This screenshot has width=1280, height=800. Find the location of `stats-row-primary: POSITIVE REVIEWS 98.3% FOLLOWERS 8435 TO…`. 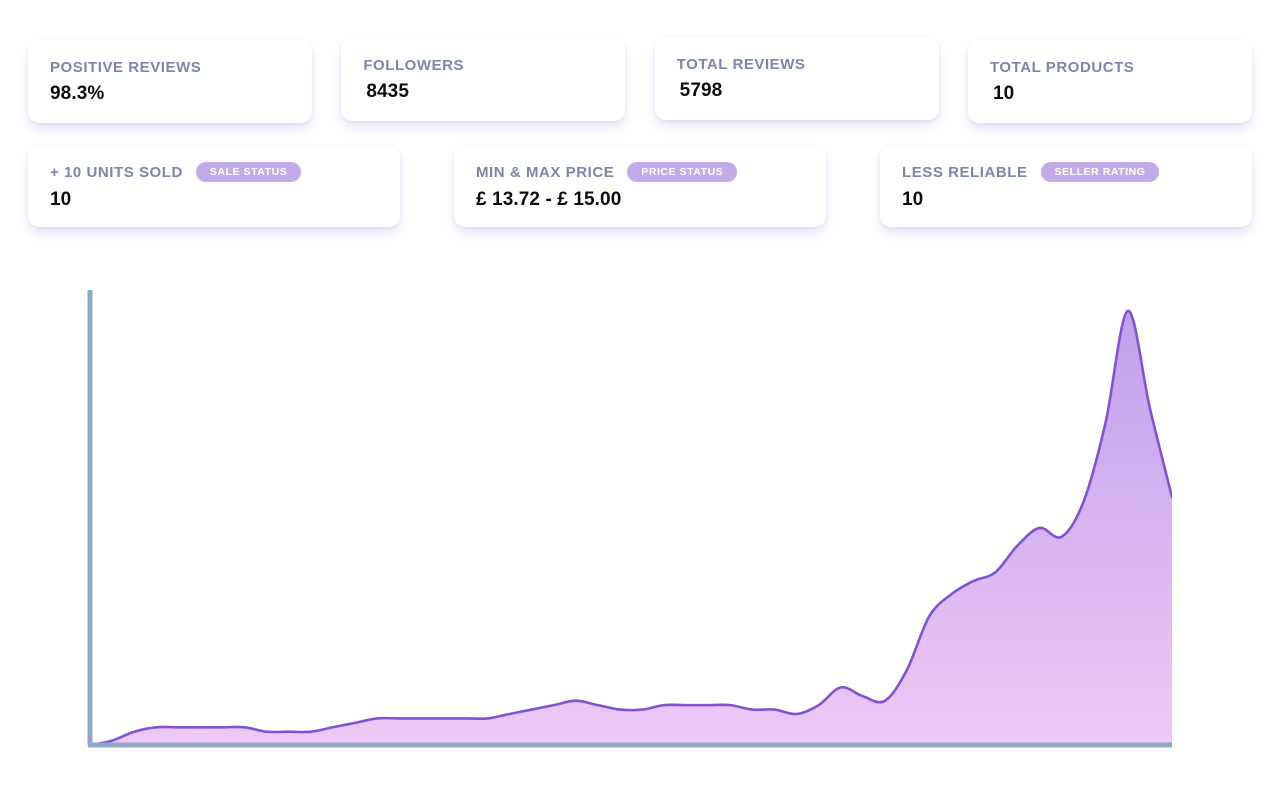

stats-row-primary: POSITIVE REVIEWS 98.3% FOLLOWERS 8435 TO… is located at coordinates (640, 80).